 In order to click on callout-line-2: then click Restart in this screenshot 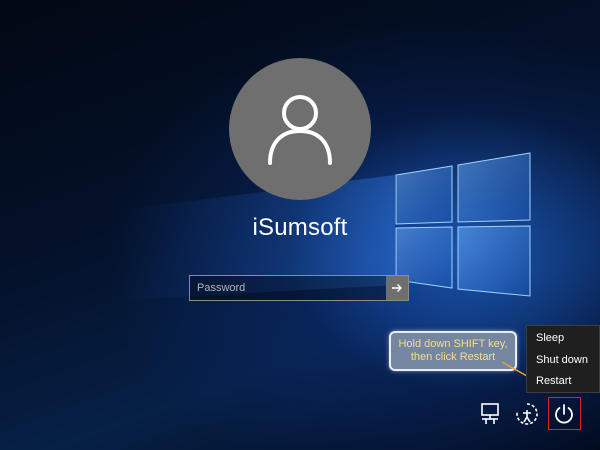, I will do `click(453, 357)`.